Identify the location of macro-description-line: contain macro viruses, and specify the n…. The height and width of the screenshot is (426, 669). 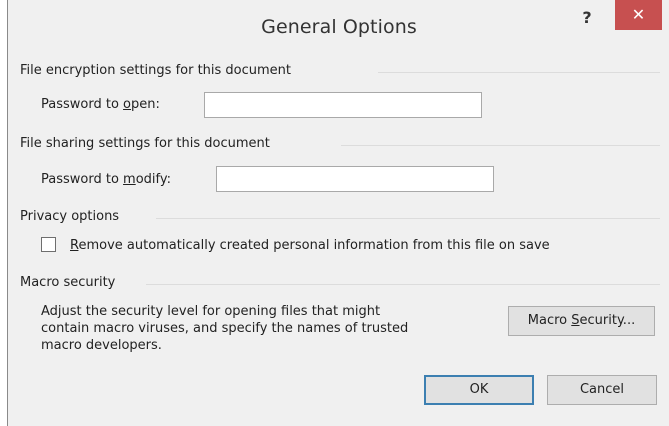
(225, 328).